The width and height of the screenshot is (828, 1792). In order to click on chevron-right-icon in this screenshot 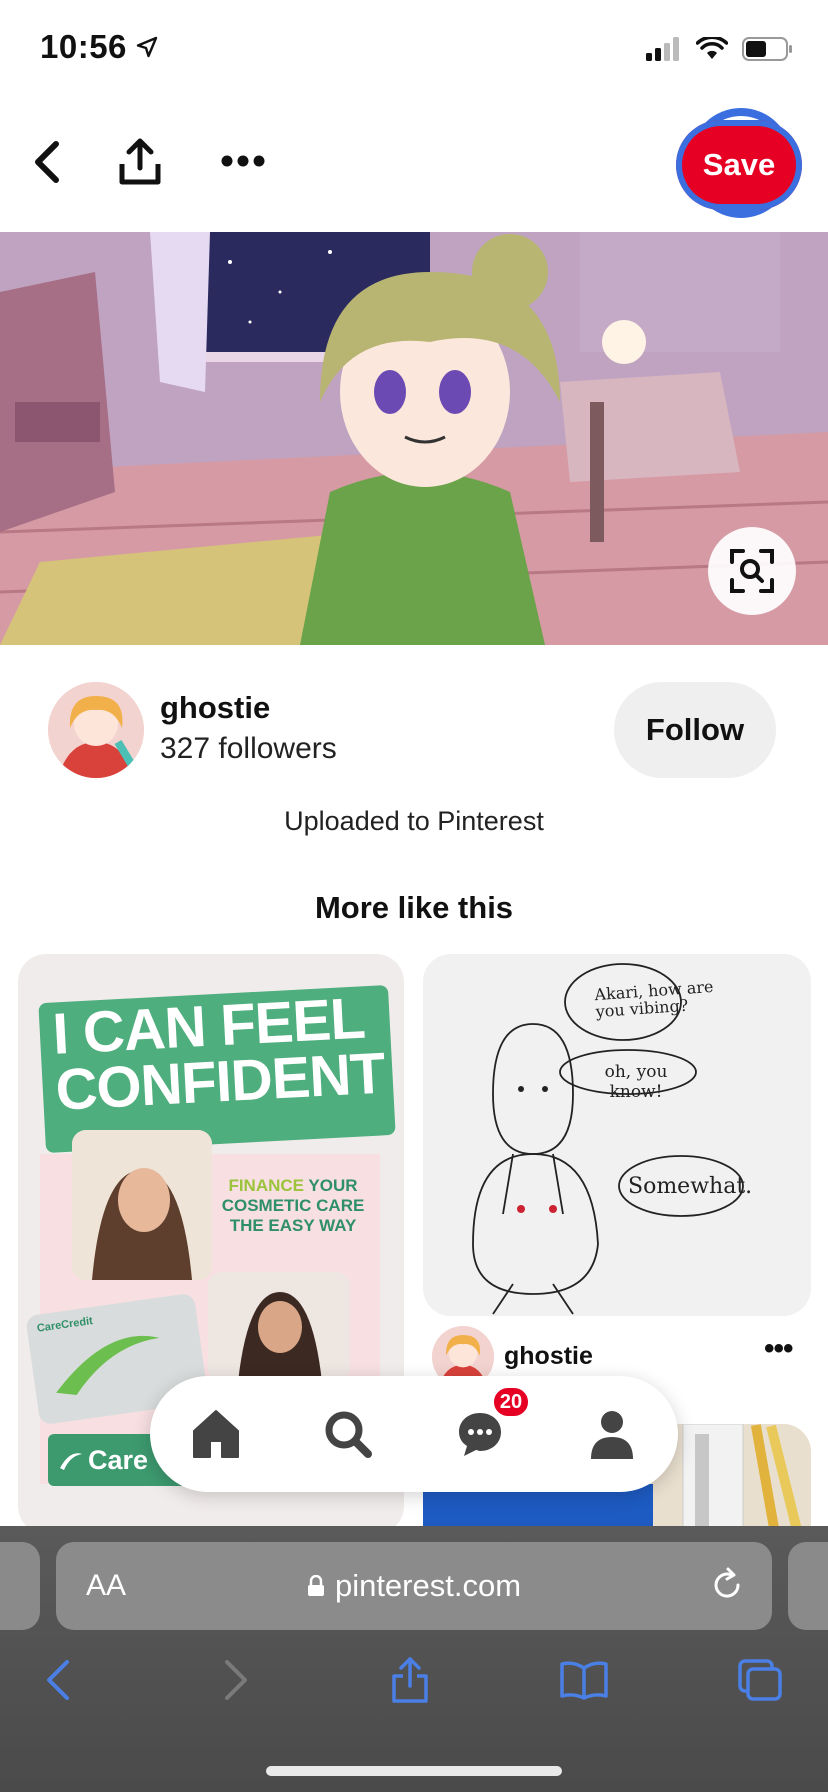, I will do `click(236, 1680)`.